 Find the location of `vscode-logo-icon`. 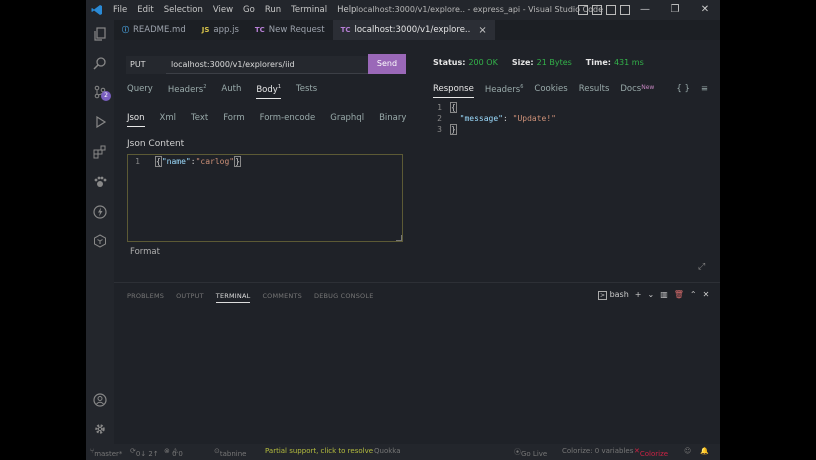

vscode-logo-icon is located at coordinates (97, 10).